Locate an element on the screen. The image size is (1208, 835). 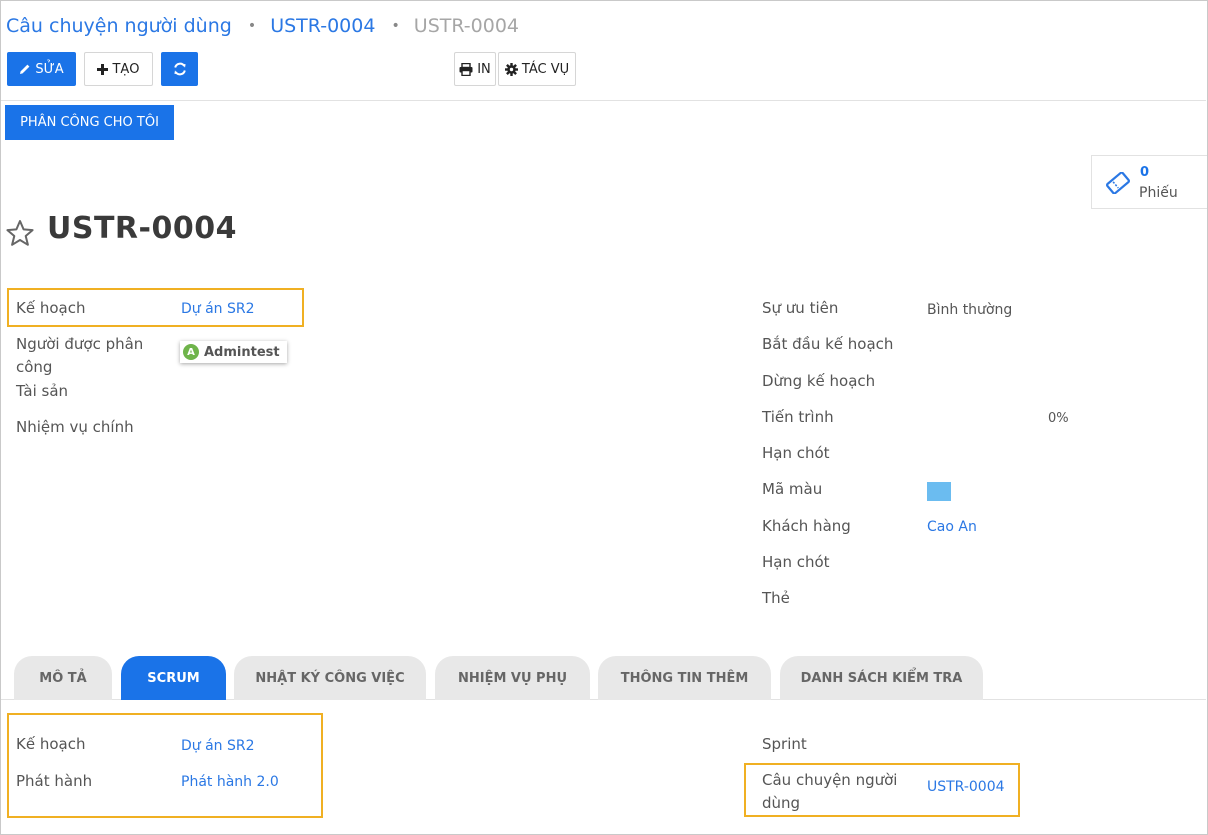
actions-button: TÁC VỤ is located at coordinates (537, 69).